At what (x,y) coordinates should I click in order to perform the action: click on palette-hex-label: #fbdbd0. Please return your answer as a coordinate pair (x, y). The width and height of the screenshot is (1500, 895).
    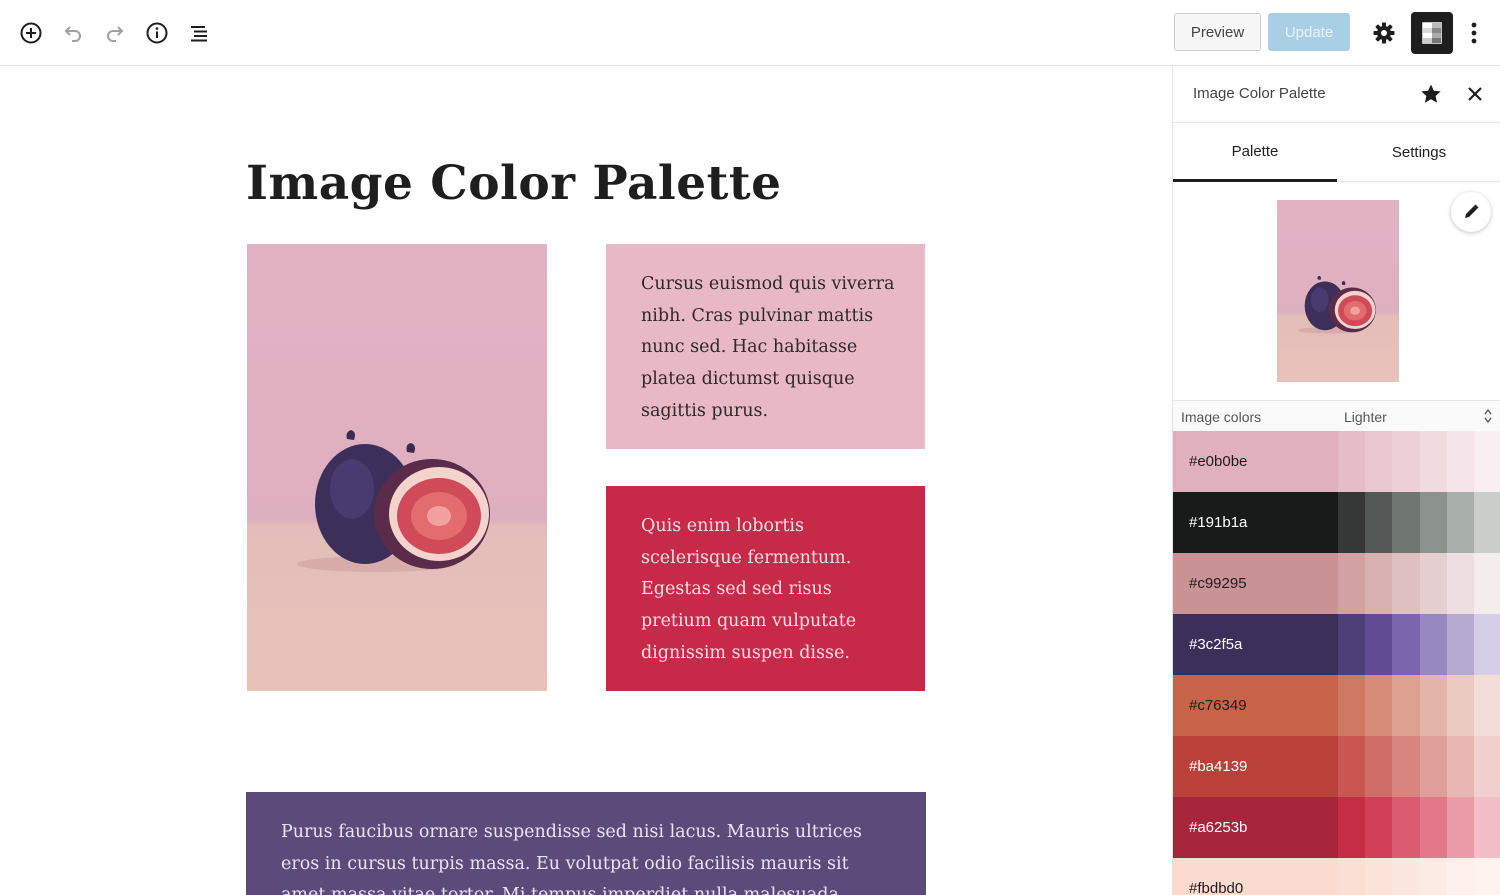
    Looking at the image, I should click on (1216, 887).